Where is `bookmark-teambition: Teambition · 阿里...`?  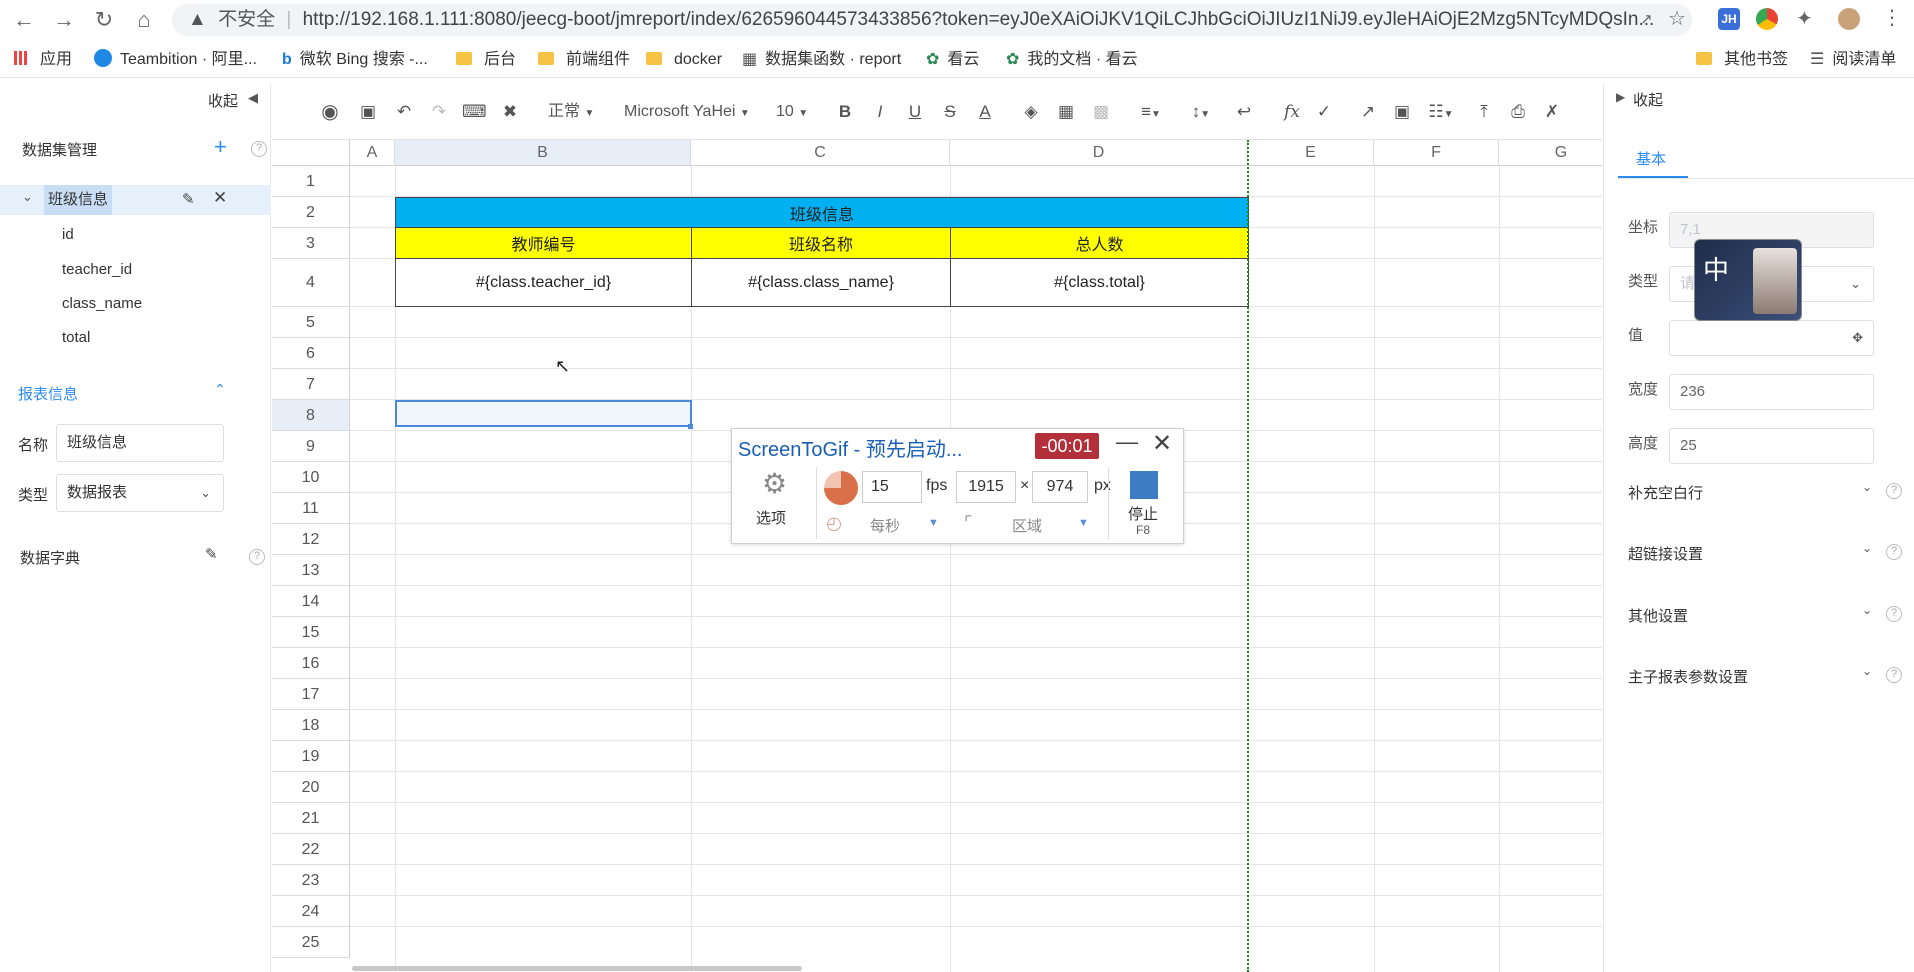 bookmark-teambition: Teambition · 阿里... is located at coordinates (175, 60).